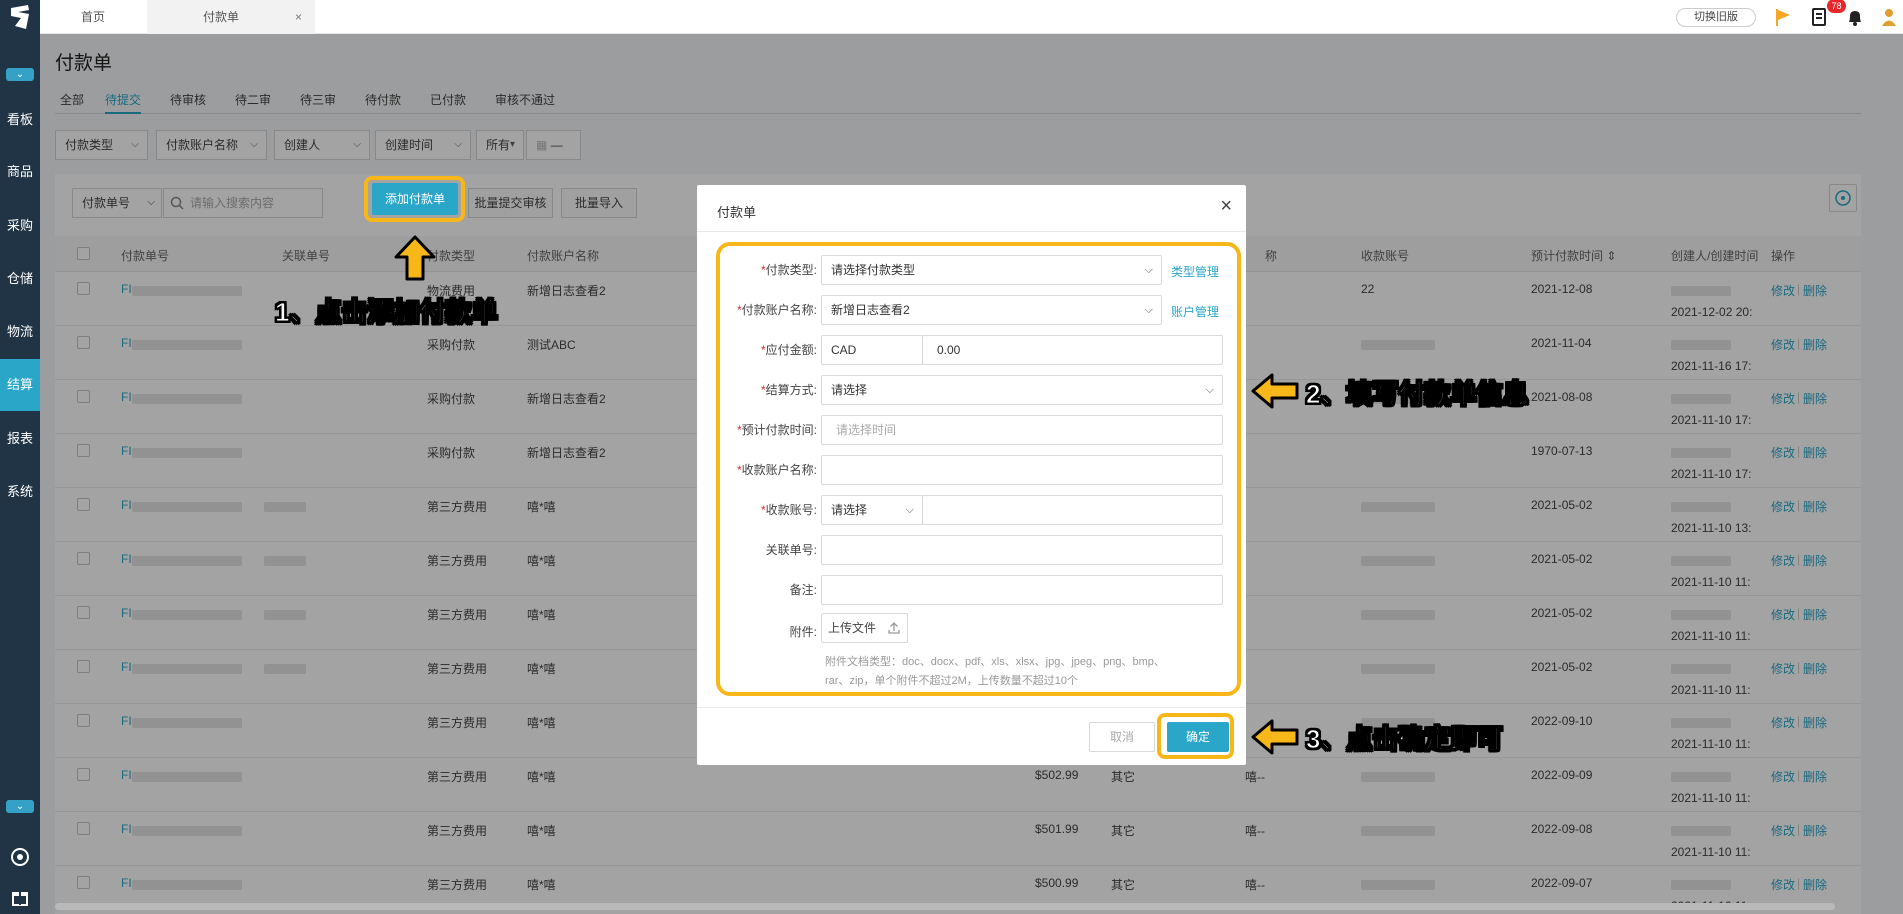 This screenshot has height=914, width=1903. Describe the element at coordinates (20, 806) in the screenshot. I see `sidebar-expand-toggle: ⌄` at that location.